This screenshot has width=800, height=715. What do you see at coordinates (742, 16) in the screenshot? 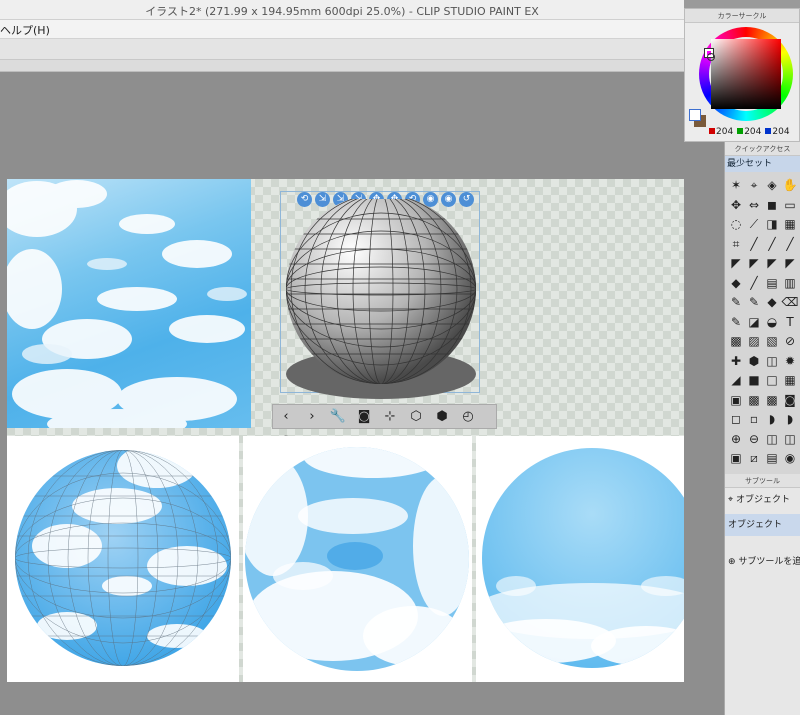
I see `color-circle-title: カラーサークル` at bounding box center [742, 16].